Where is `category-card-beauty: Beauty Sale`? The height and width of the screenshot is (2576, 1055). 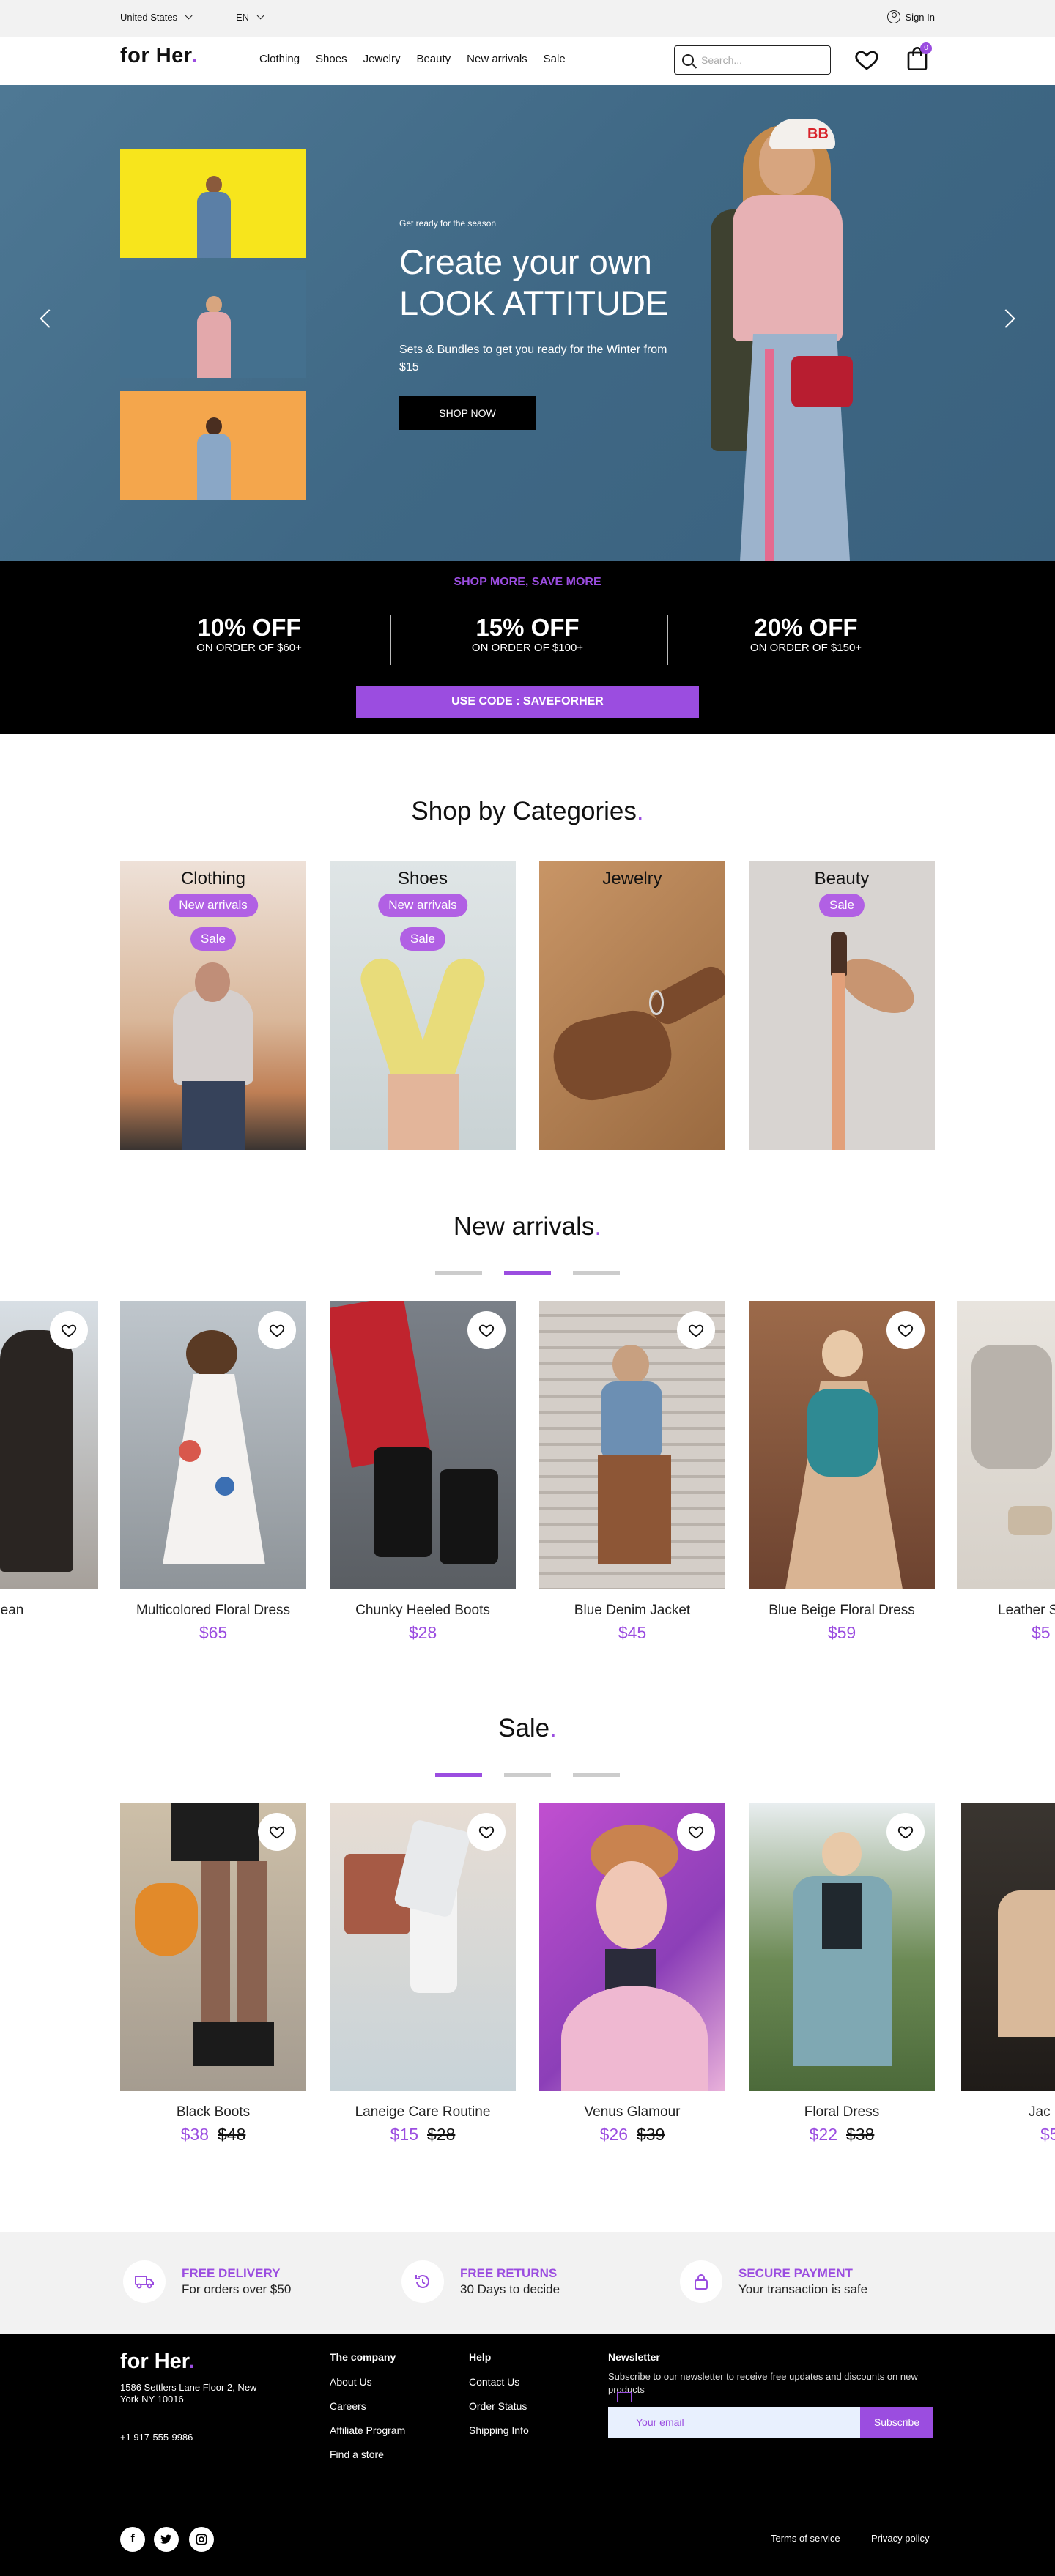 category-card-beauty: Beauty Sale is located at coordinates (842, 1005).